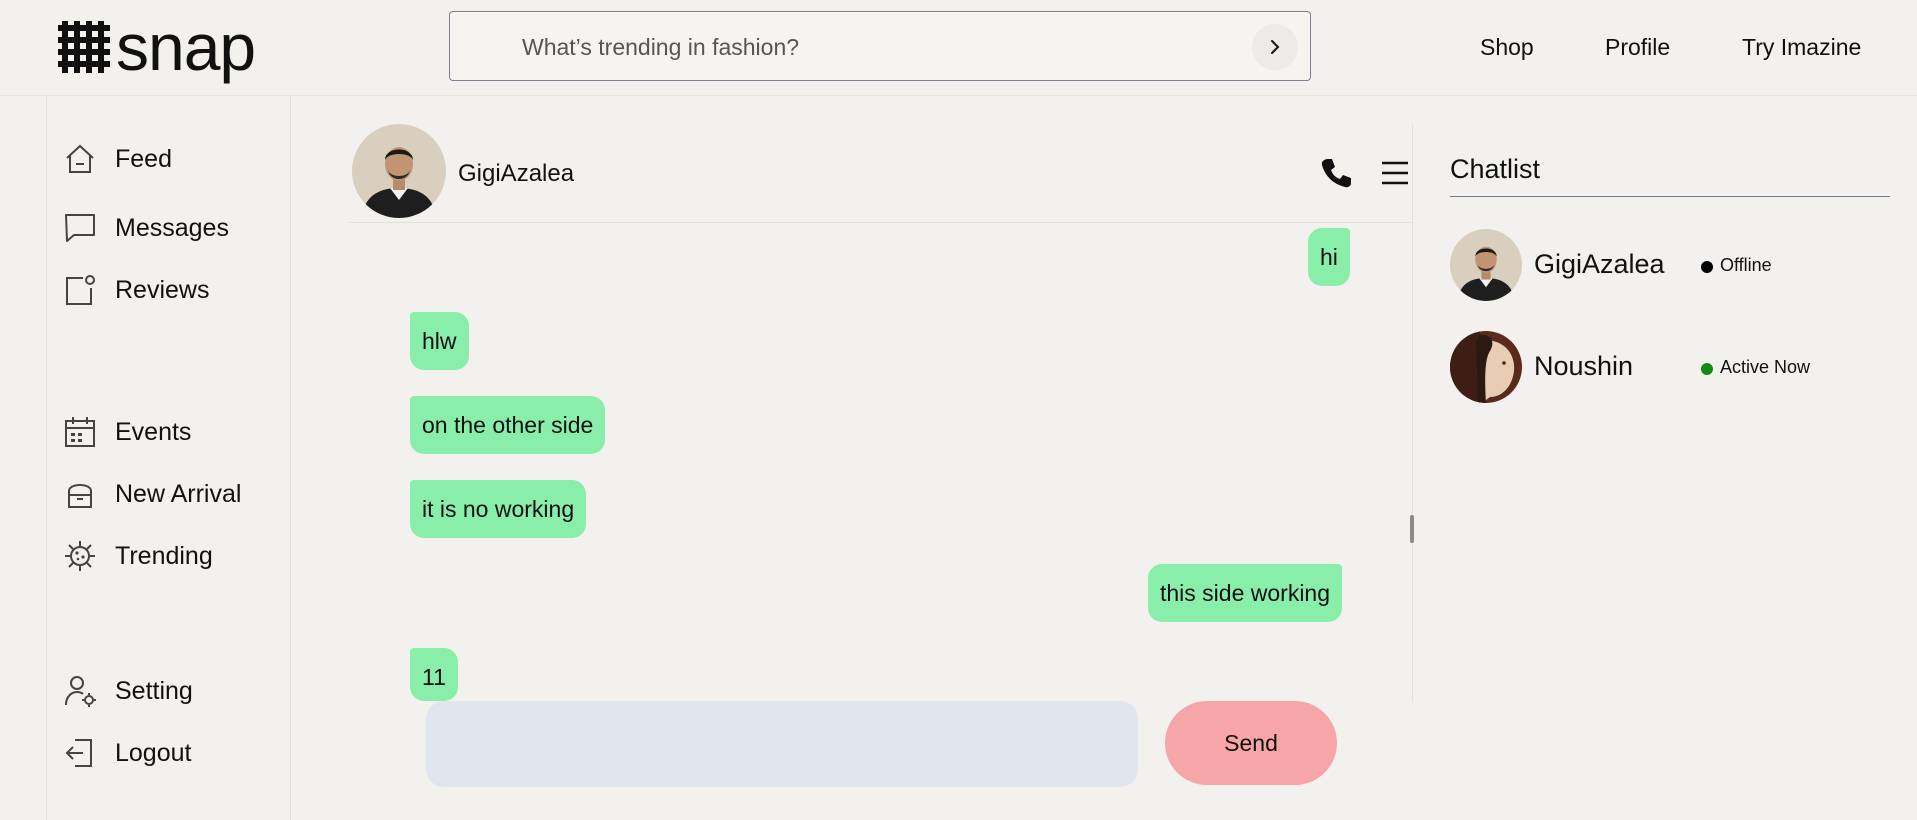  I want to click on sidebar-item-label: Trending, so click(164, 555).